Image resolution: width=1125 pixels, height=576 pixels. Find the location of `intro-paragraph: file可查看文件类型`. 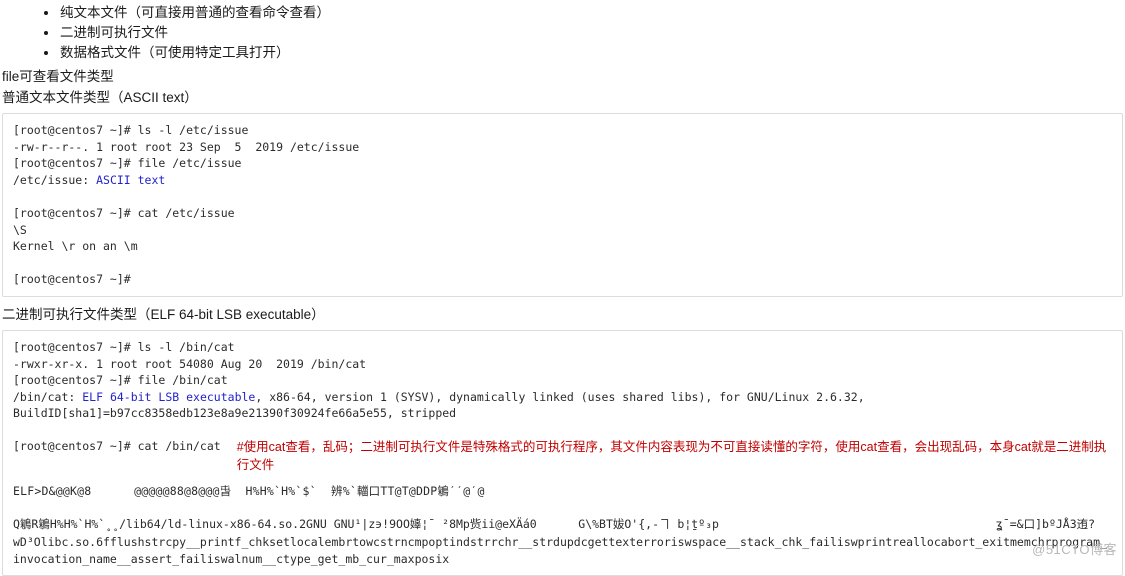

intro-paragraph: file可查看文件类型 is located at coordinates (58, 76).